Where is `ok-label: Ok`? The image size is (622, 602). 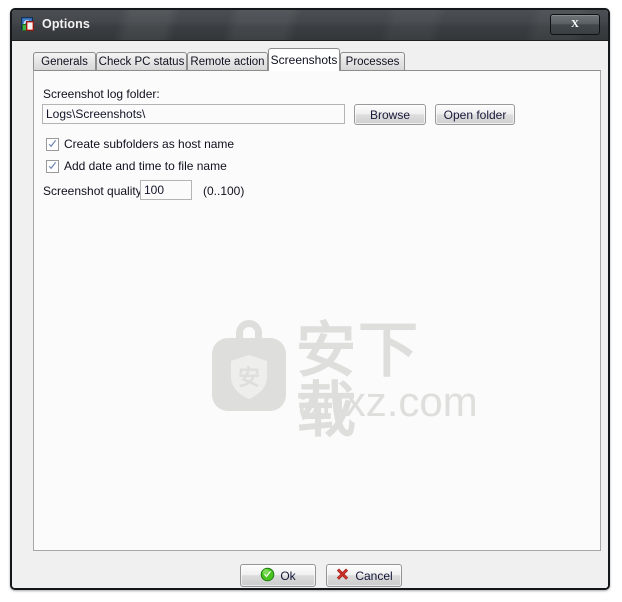
ok-label: Ok is located at coordinates (288, 575).